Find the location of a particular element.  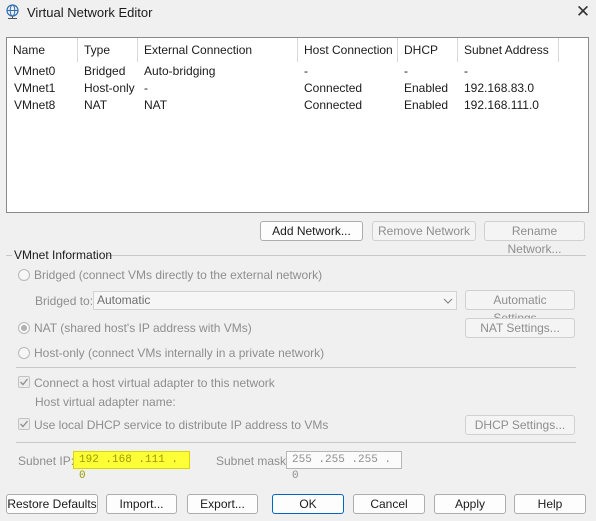

cell-subnet: 192.168.111.0 is located at coordinates (501, 105).